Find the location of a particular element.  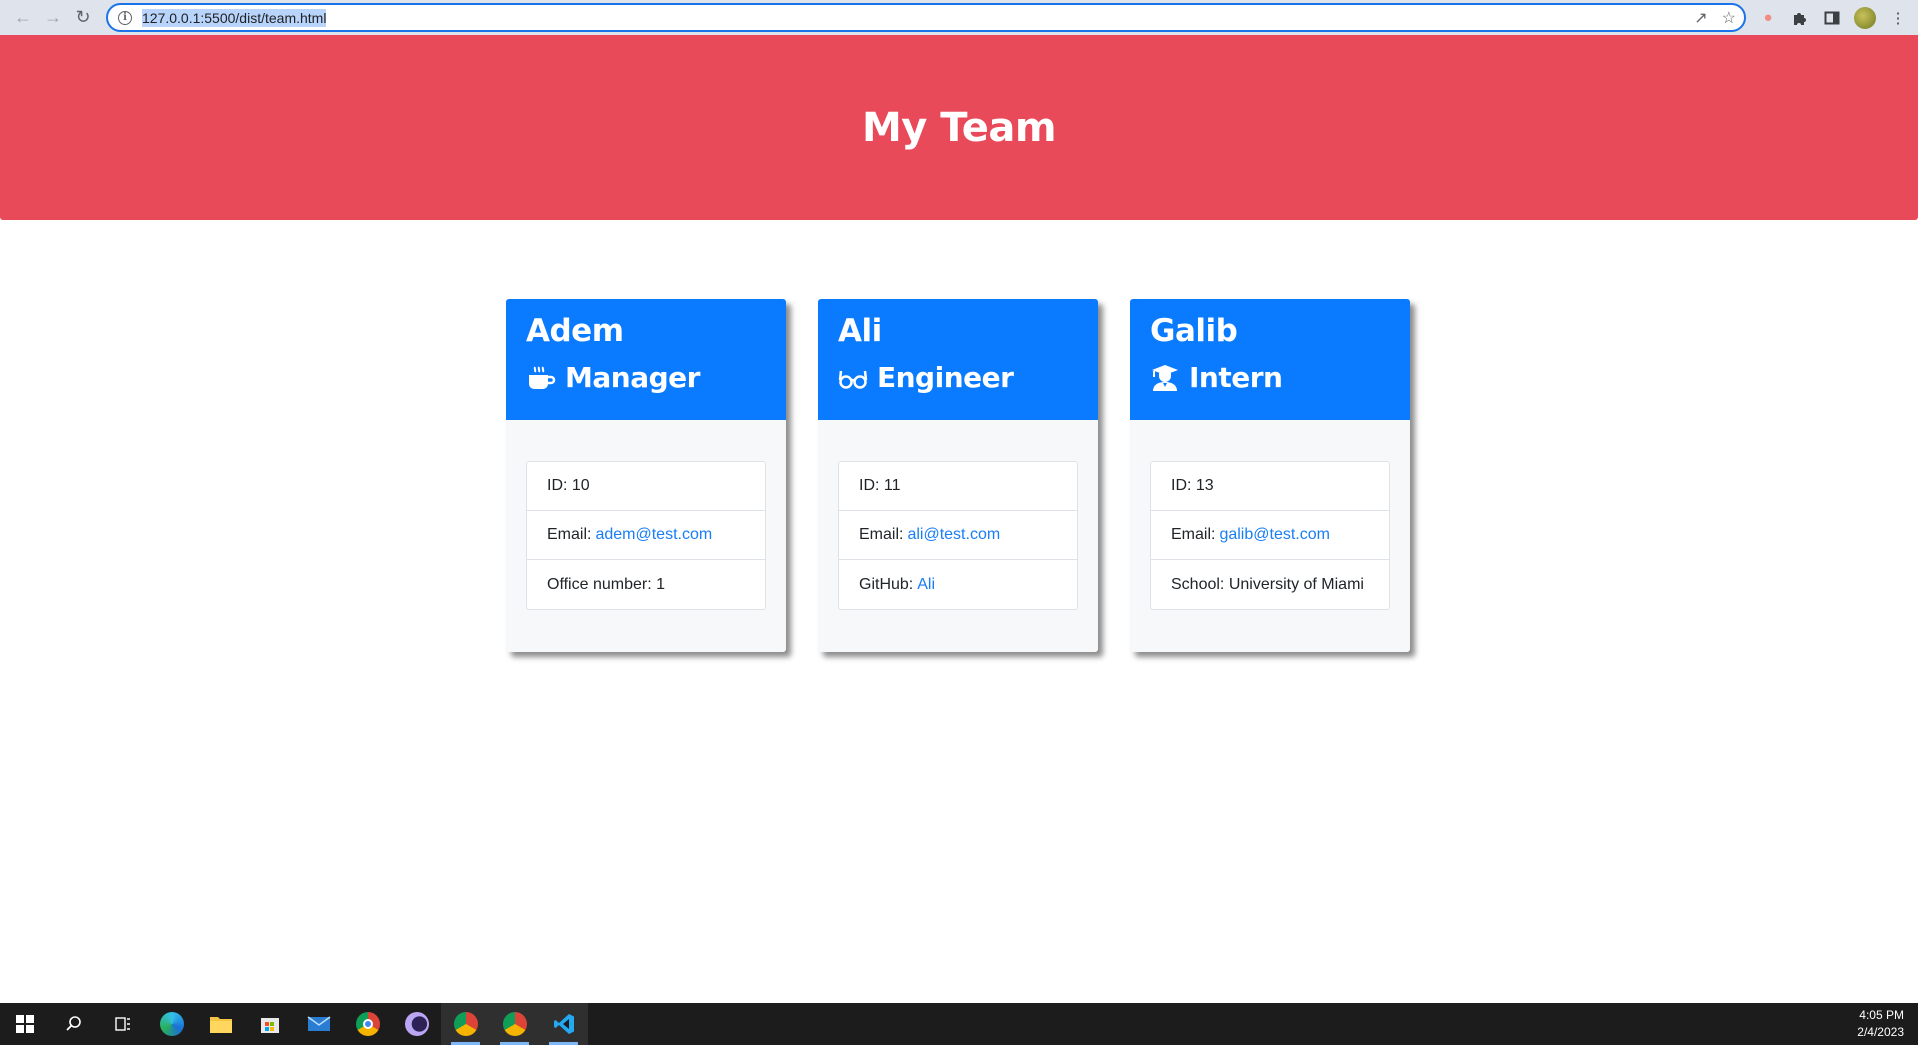

file-explorer-icon is located at coordinates (220, 1024).